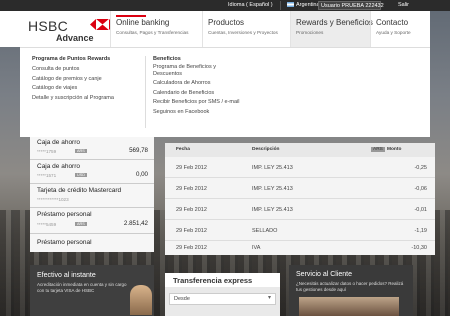 The width and height of the screenshot is (450, 316). What do you see at coordinates (71, 59) in the screenshot?
I see `column-heading: Programa de Puntos Rewards` at bounding box center [71, 59].